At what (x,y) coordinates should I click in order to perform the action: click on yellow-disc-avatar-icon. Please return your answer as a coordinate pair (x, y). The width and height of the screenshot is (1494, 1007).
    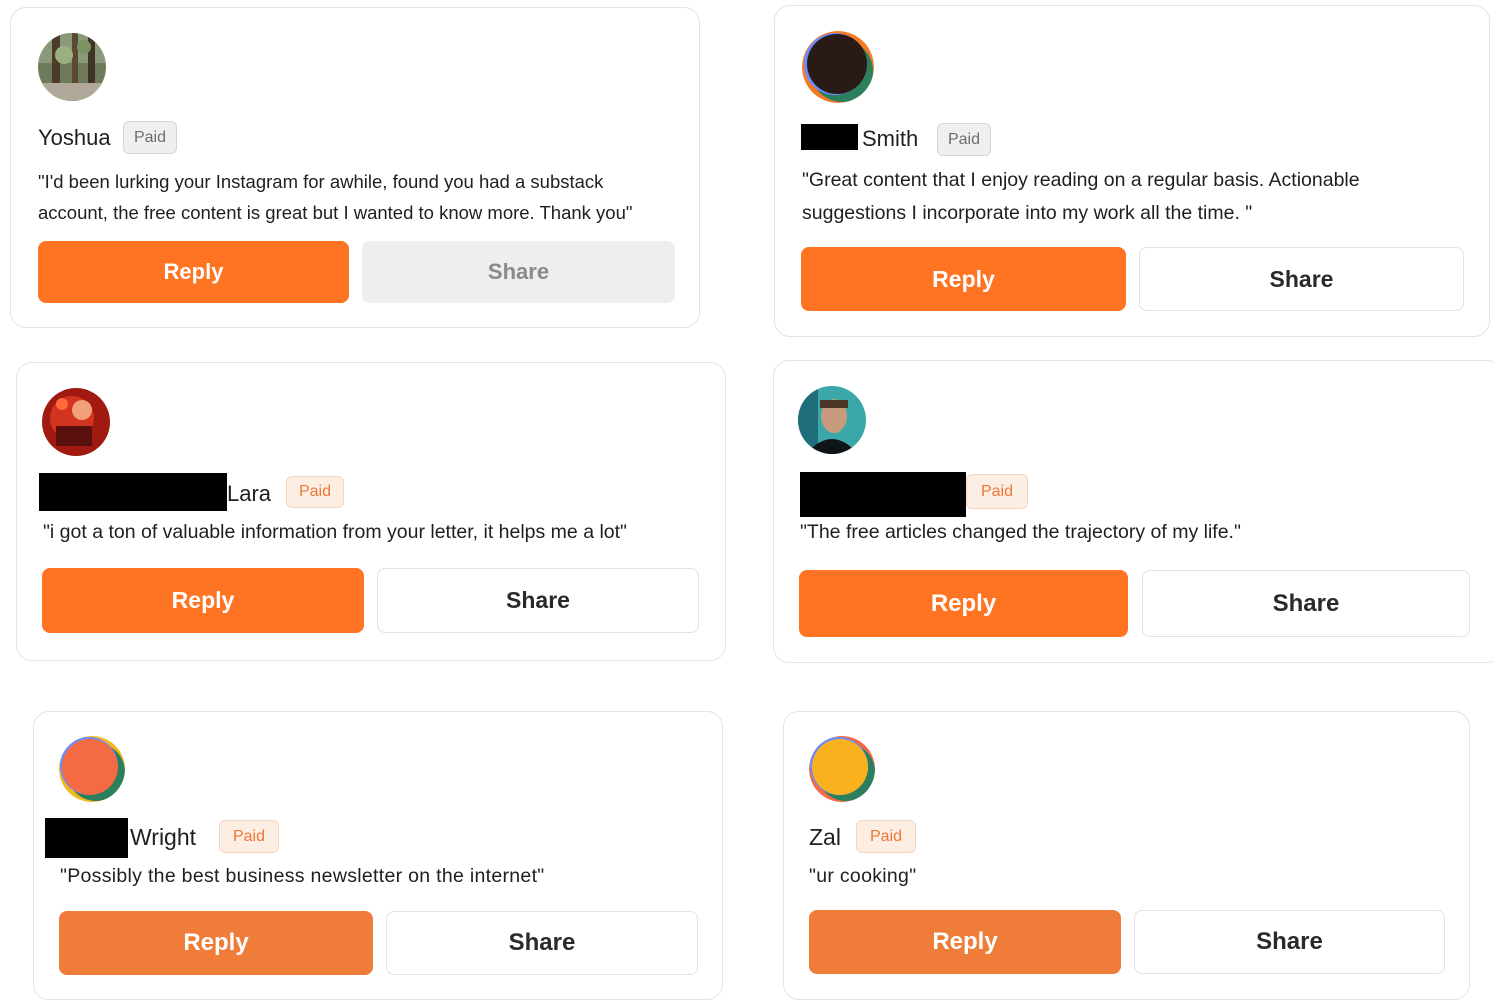
    Looking at the image, I should click on (842, 769).